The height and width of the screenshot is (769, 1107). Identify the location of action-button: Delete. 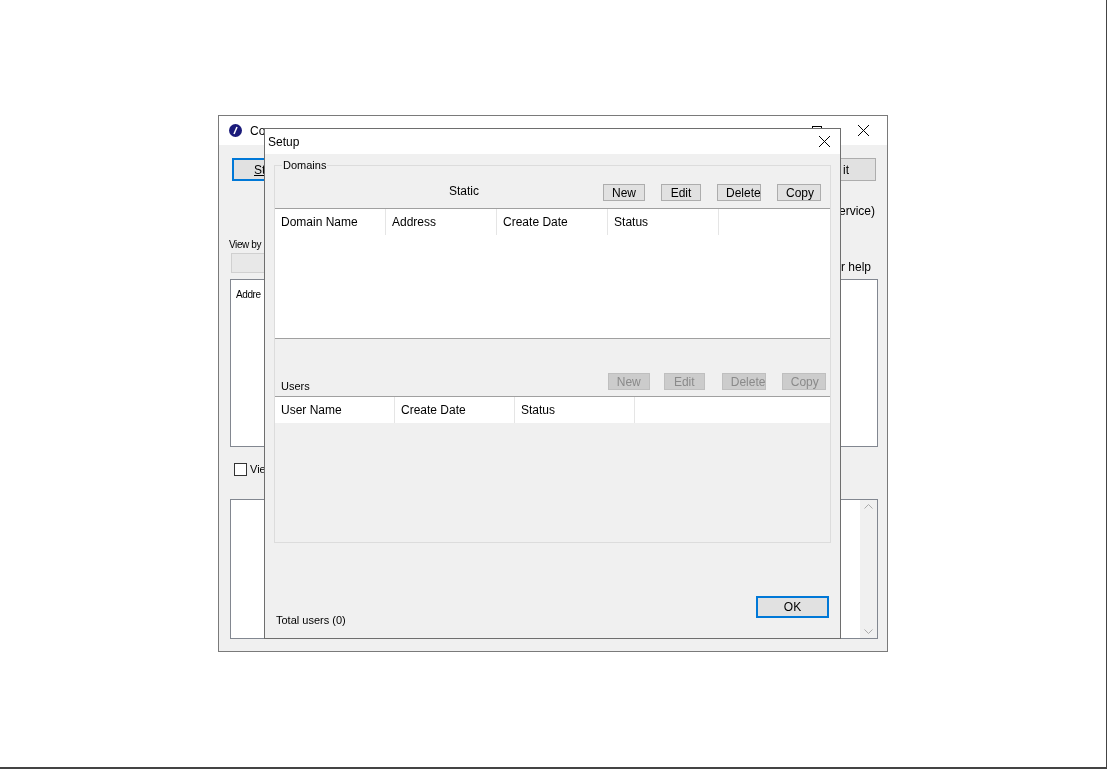
(739, 192).